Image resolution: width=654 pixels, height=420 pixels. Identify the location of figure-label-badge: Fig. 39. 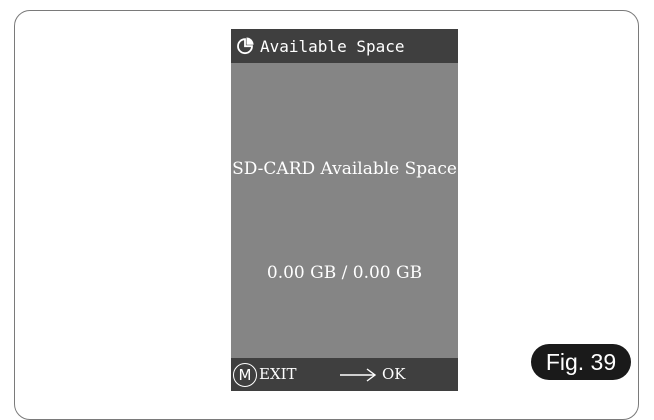
(581, 362).